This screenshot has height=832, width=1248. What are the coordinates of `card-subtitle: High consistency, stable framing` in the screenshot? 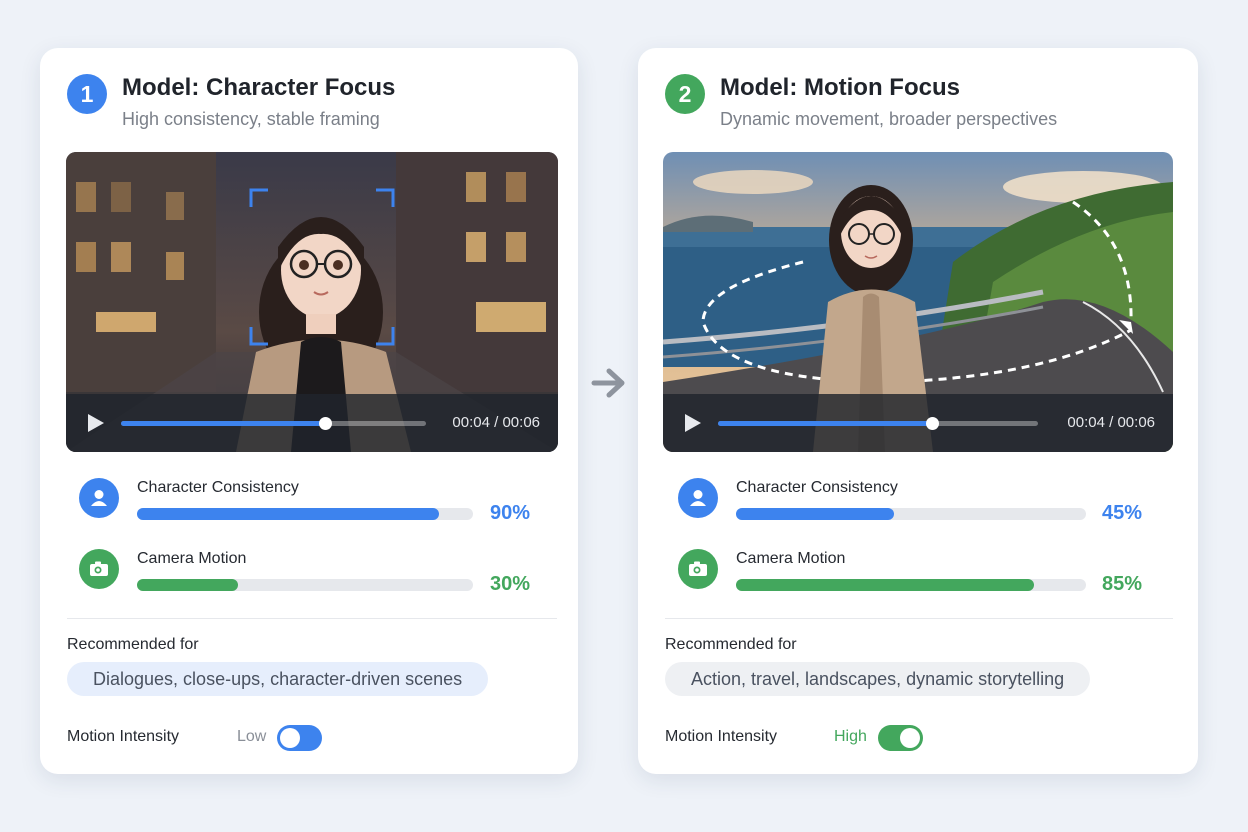 It's located at (251, 119).